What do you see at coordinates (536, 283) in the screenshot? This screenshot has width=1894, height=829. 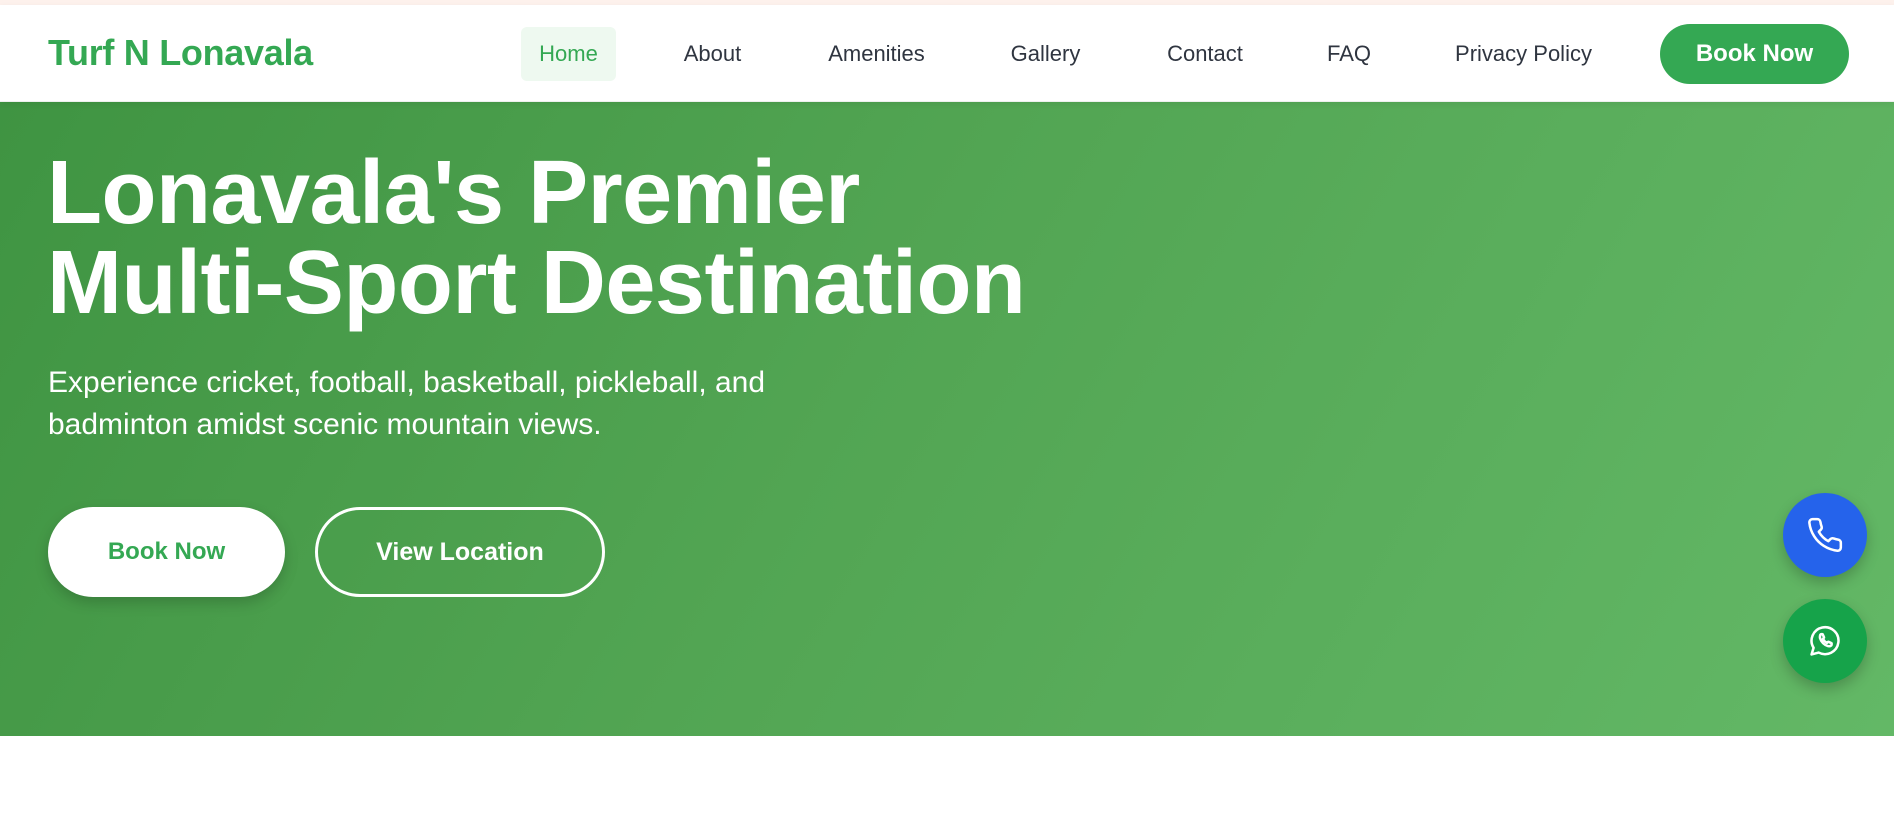 I see `hero-title-line-2: Multi-Sport Destination` at bounding box center [536, 283].